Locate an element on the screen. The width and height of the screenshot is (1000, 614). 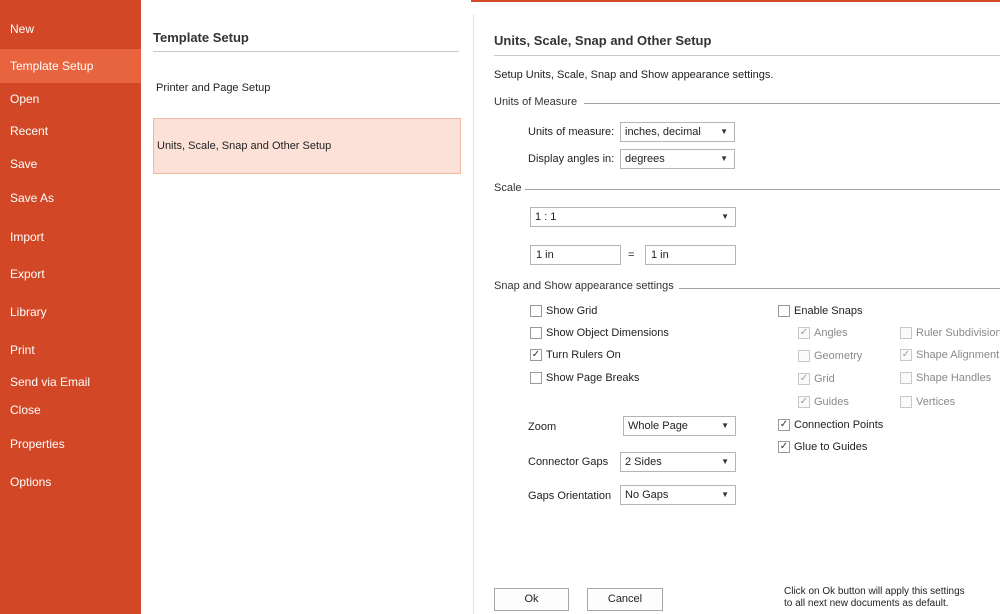
sidebar-item-recent: Recent is located at coordinates (70, 131).